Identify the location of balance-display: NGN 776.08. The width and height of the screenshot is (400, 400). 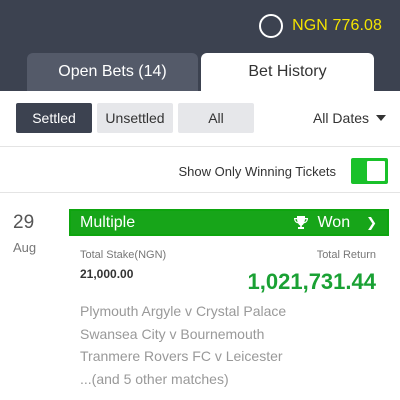
(320, 26).